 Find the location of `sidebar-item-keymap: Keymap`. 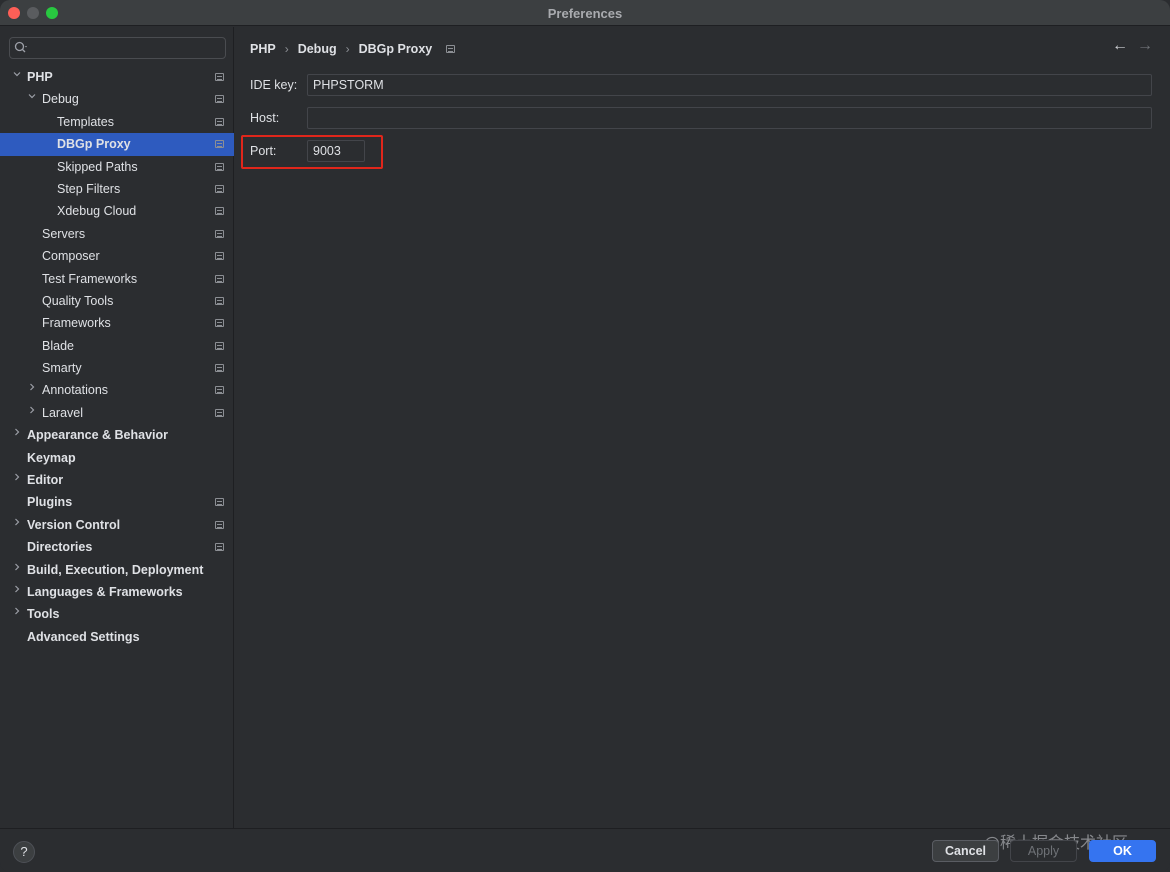

sidebar-item-keymap: Keymap is located at coordinates (117, 458).